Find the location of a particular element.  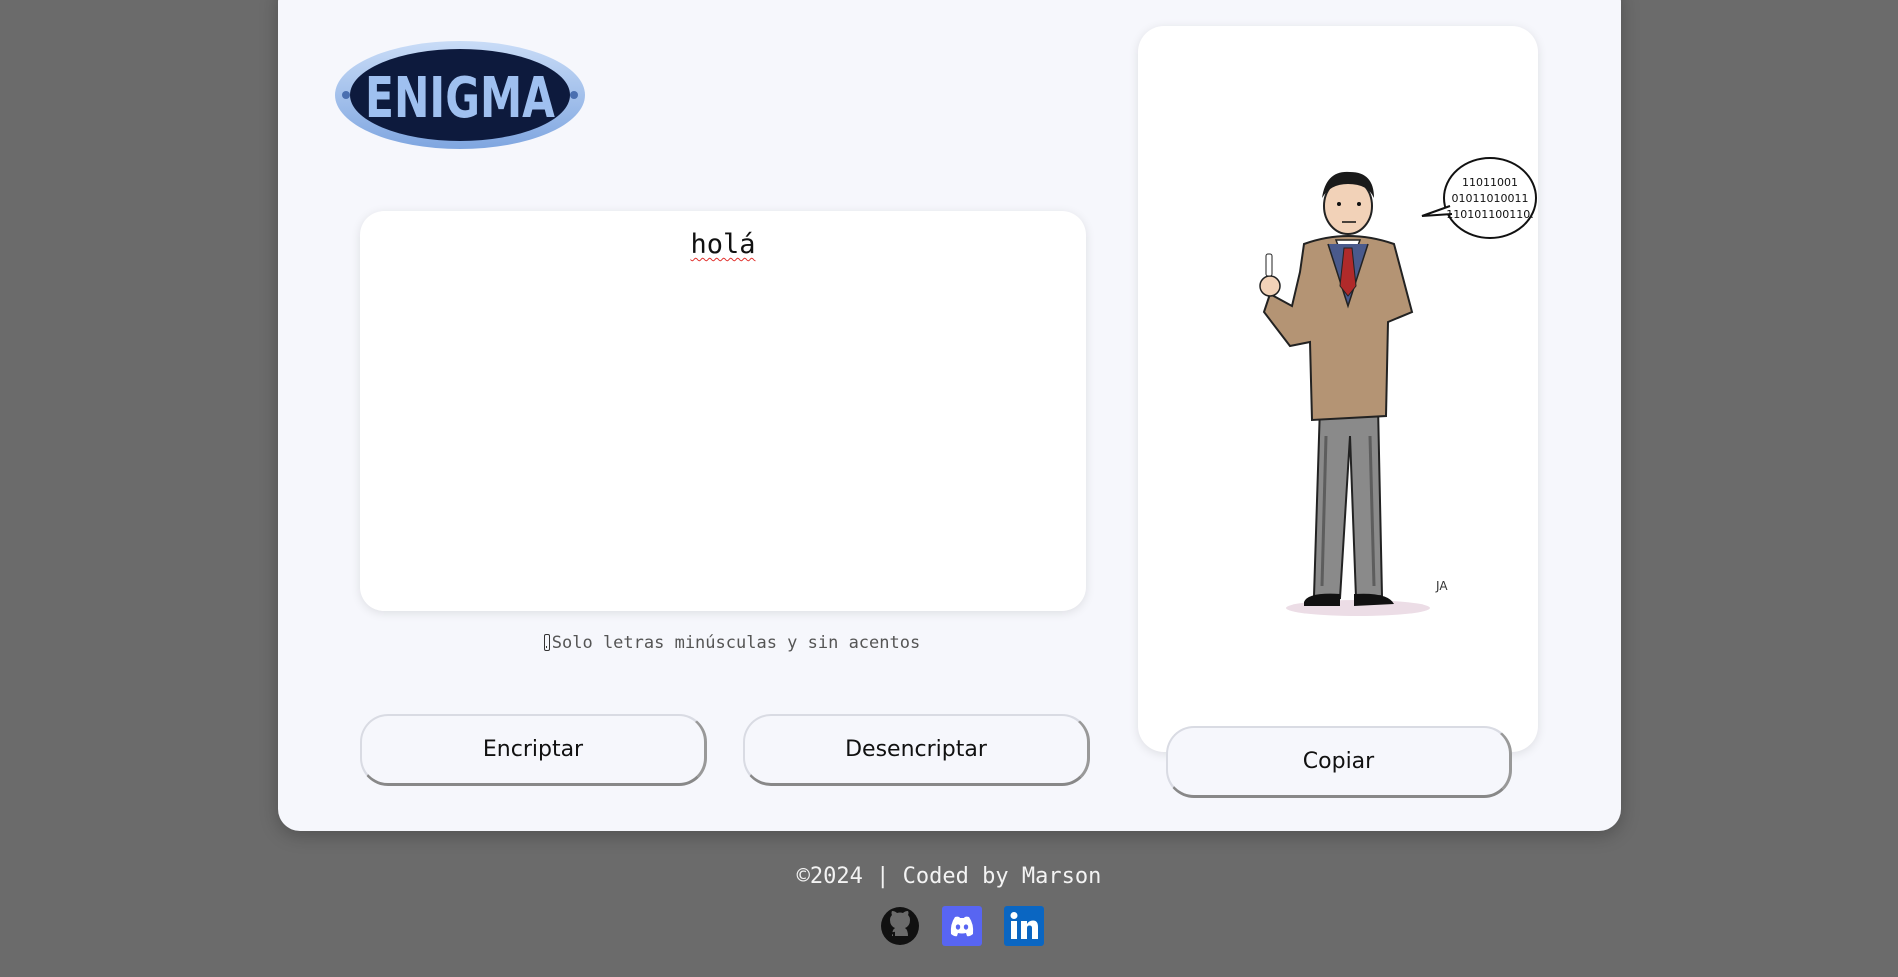

discord-icon is located at coordinates (962, 926).